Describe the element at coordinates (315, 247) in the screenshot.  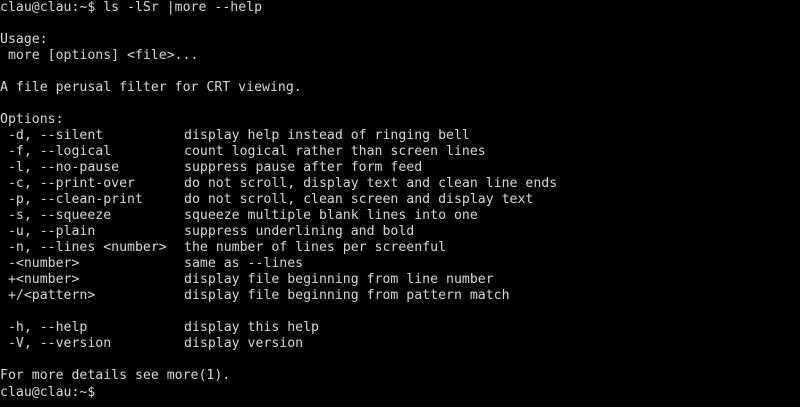
I see `option-description: the number of lines per screenful` at that location.